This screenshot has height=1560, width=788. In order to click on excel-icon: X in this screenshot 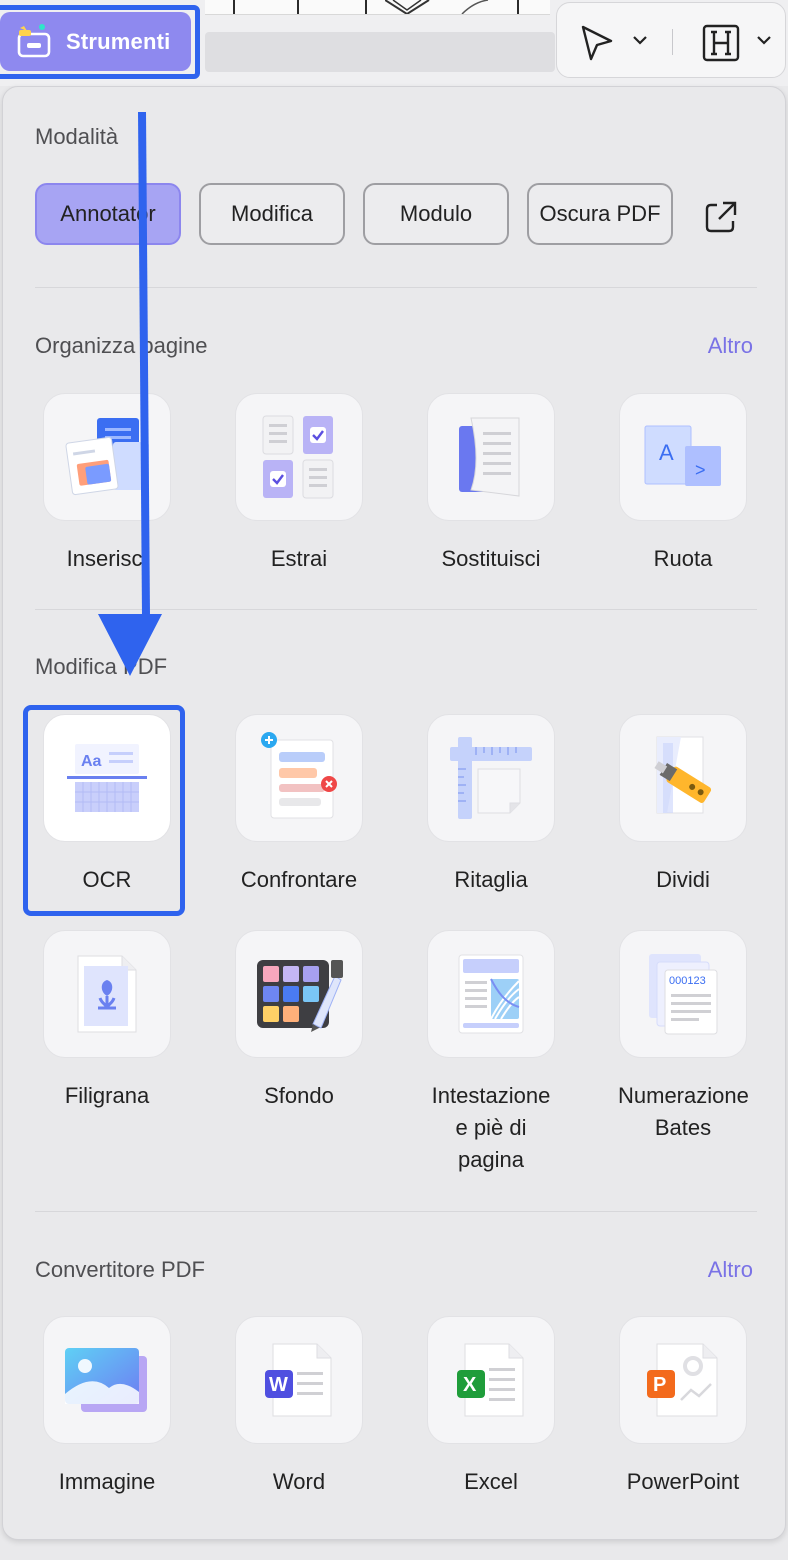, I will do `click(490, 1380)`.